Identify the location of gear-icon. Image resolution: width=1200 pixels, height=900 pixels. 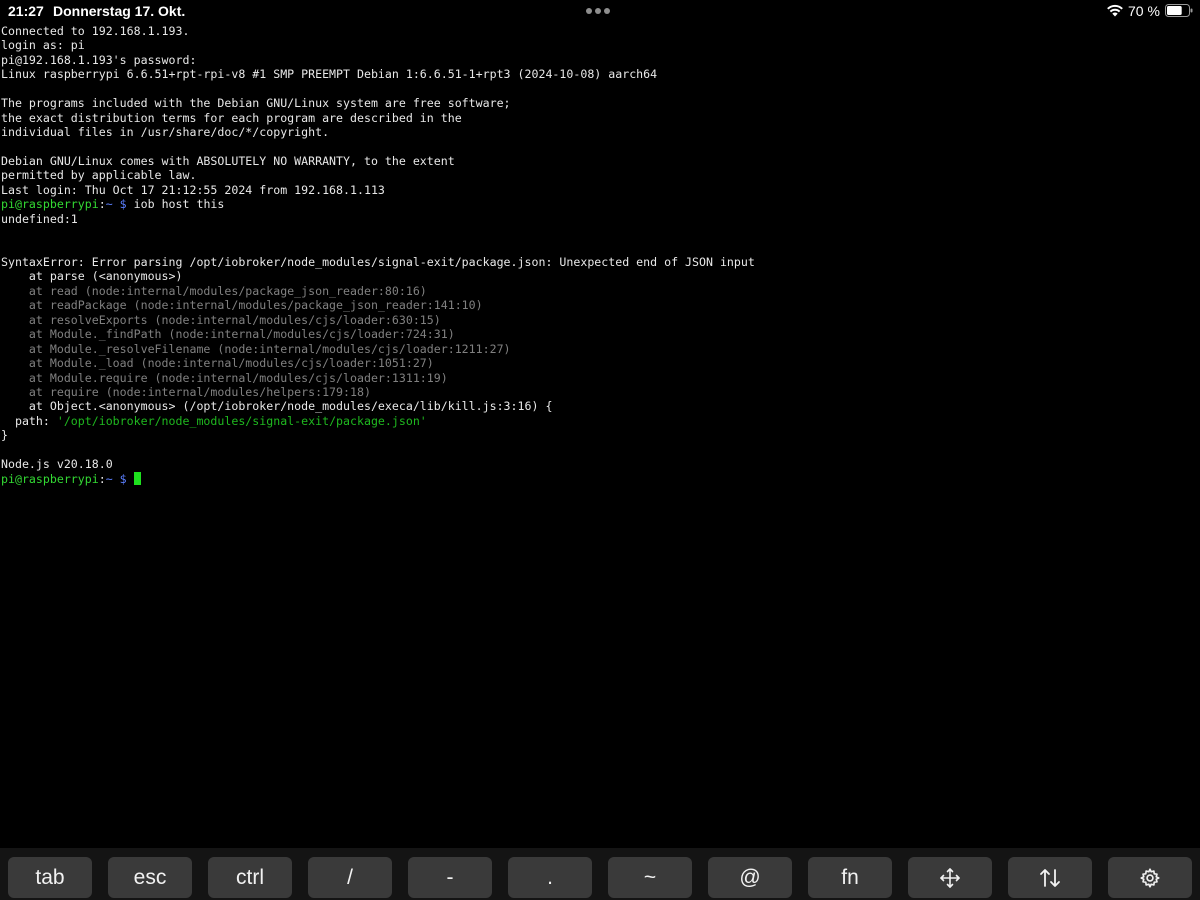
(1150, 878).